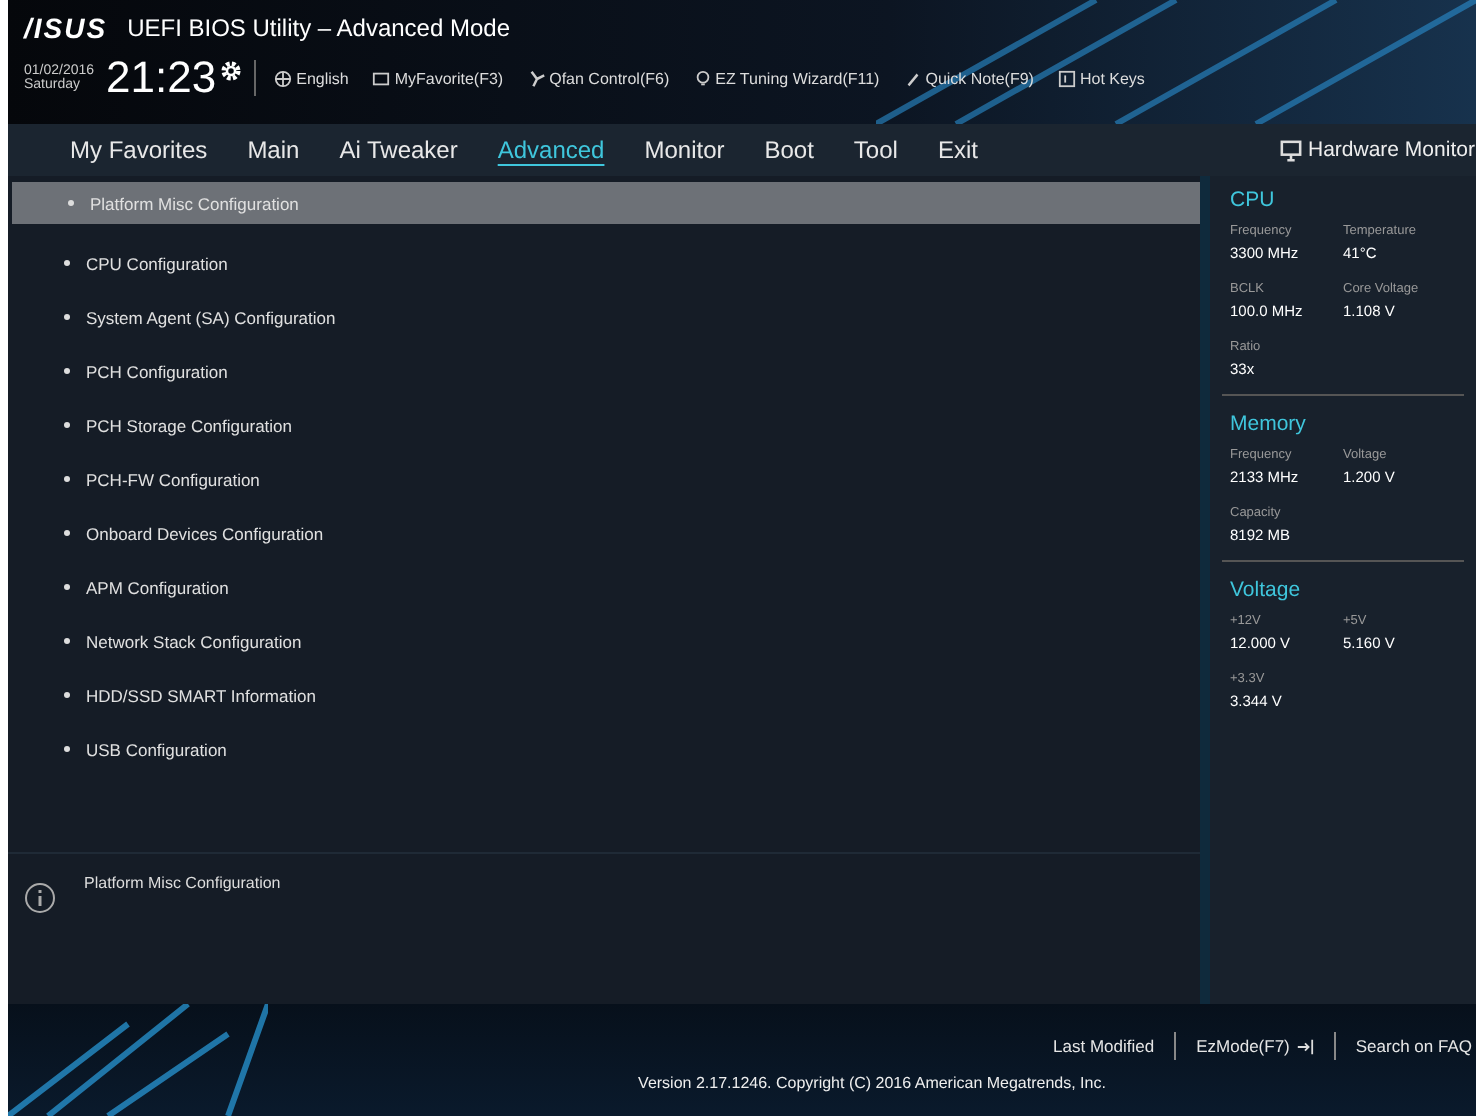  What do you see at coordinates (875, 150) in the screenshot?
I see `menu-tab: Tool` at bounding box center [875, 150].